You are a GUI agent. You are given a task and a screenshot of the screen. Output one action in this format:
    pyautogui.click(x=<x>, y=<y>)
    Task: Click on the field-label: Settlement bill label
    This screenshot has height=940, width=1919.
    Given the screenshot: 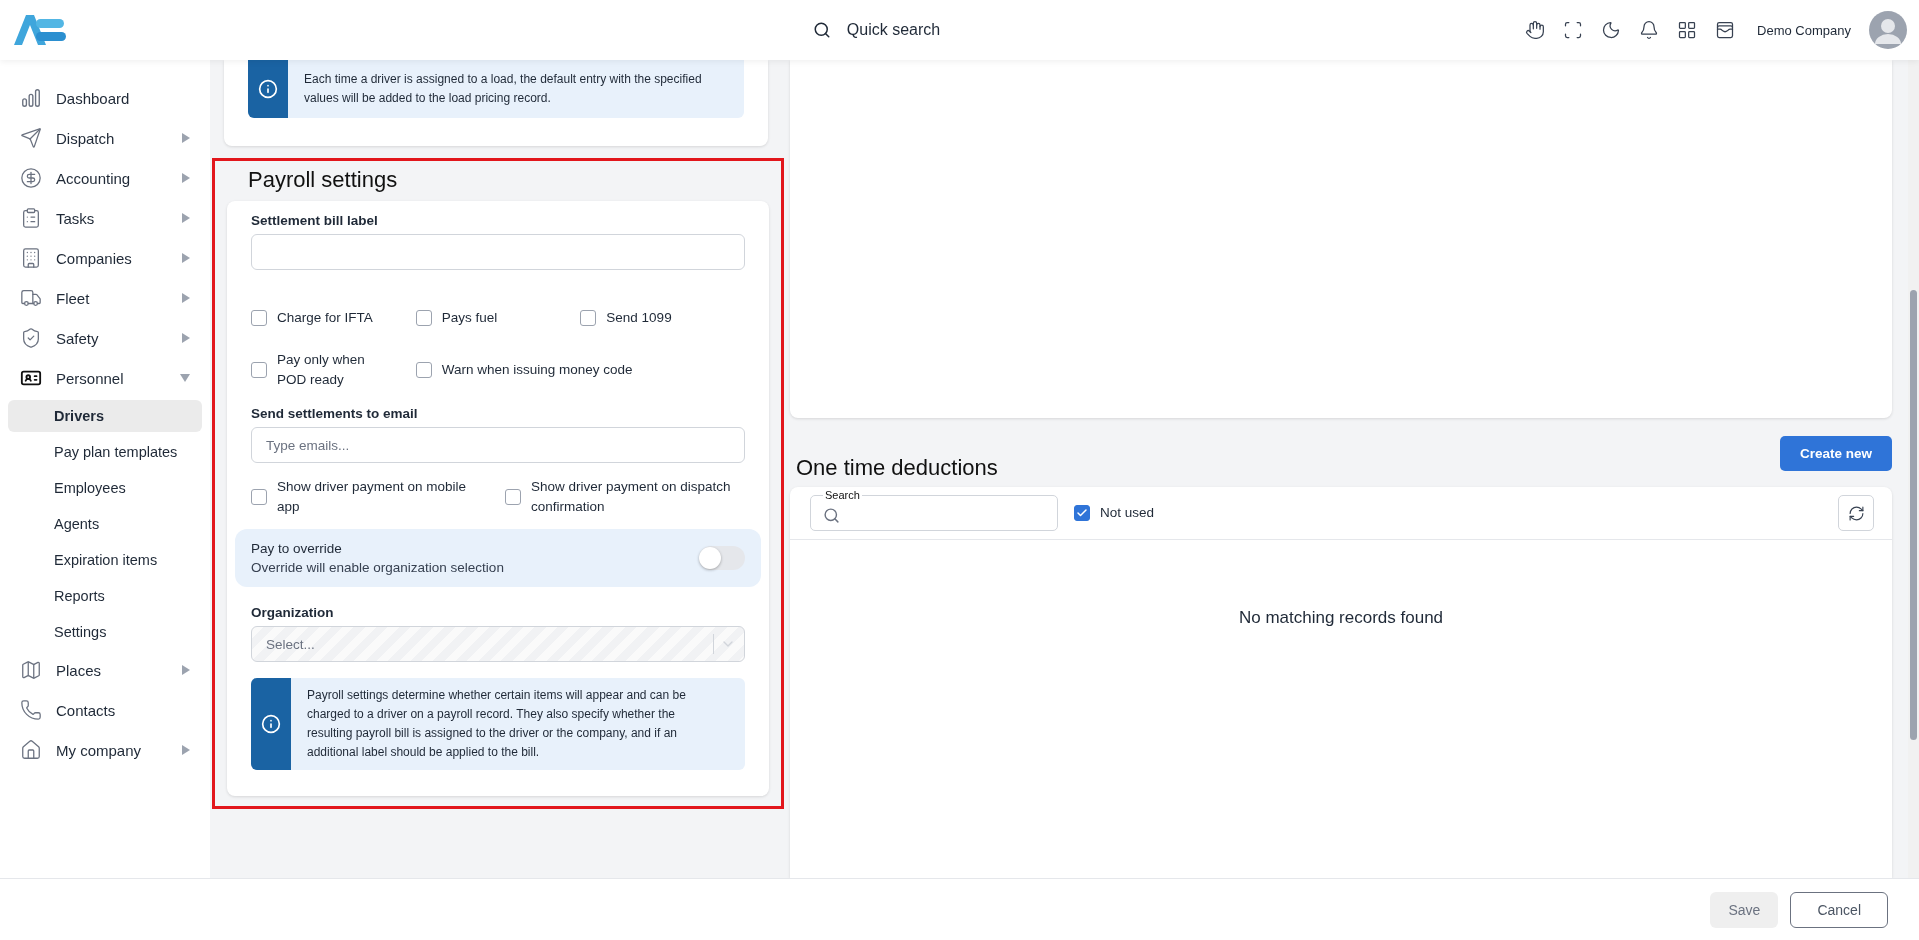 What is the action you would take?
    pyautogui.click(x=315, y=220)
    